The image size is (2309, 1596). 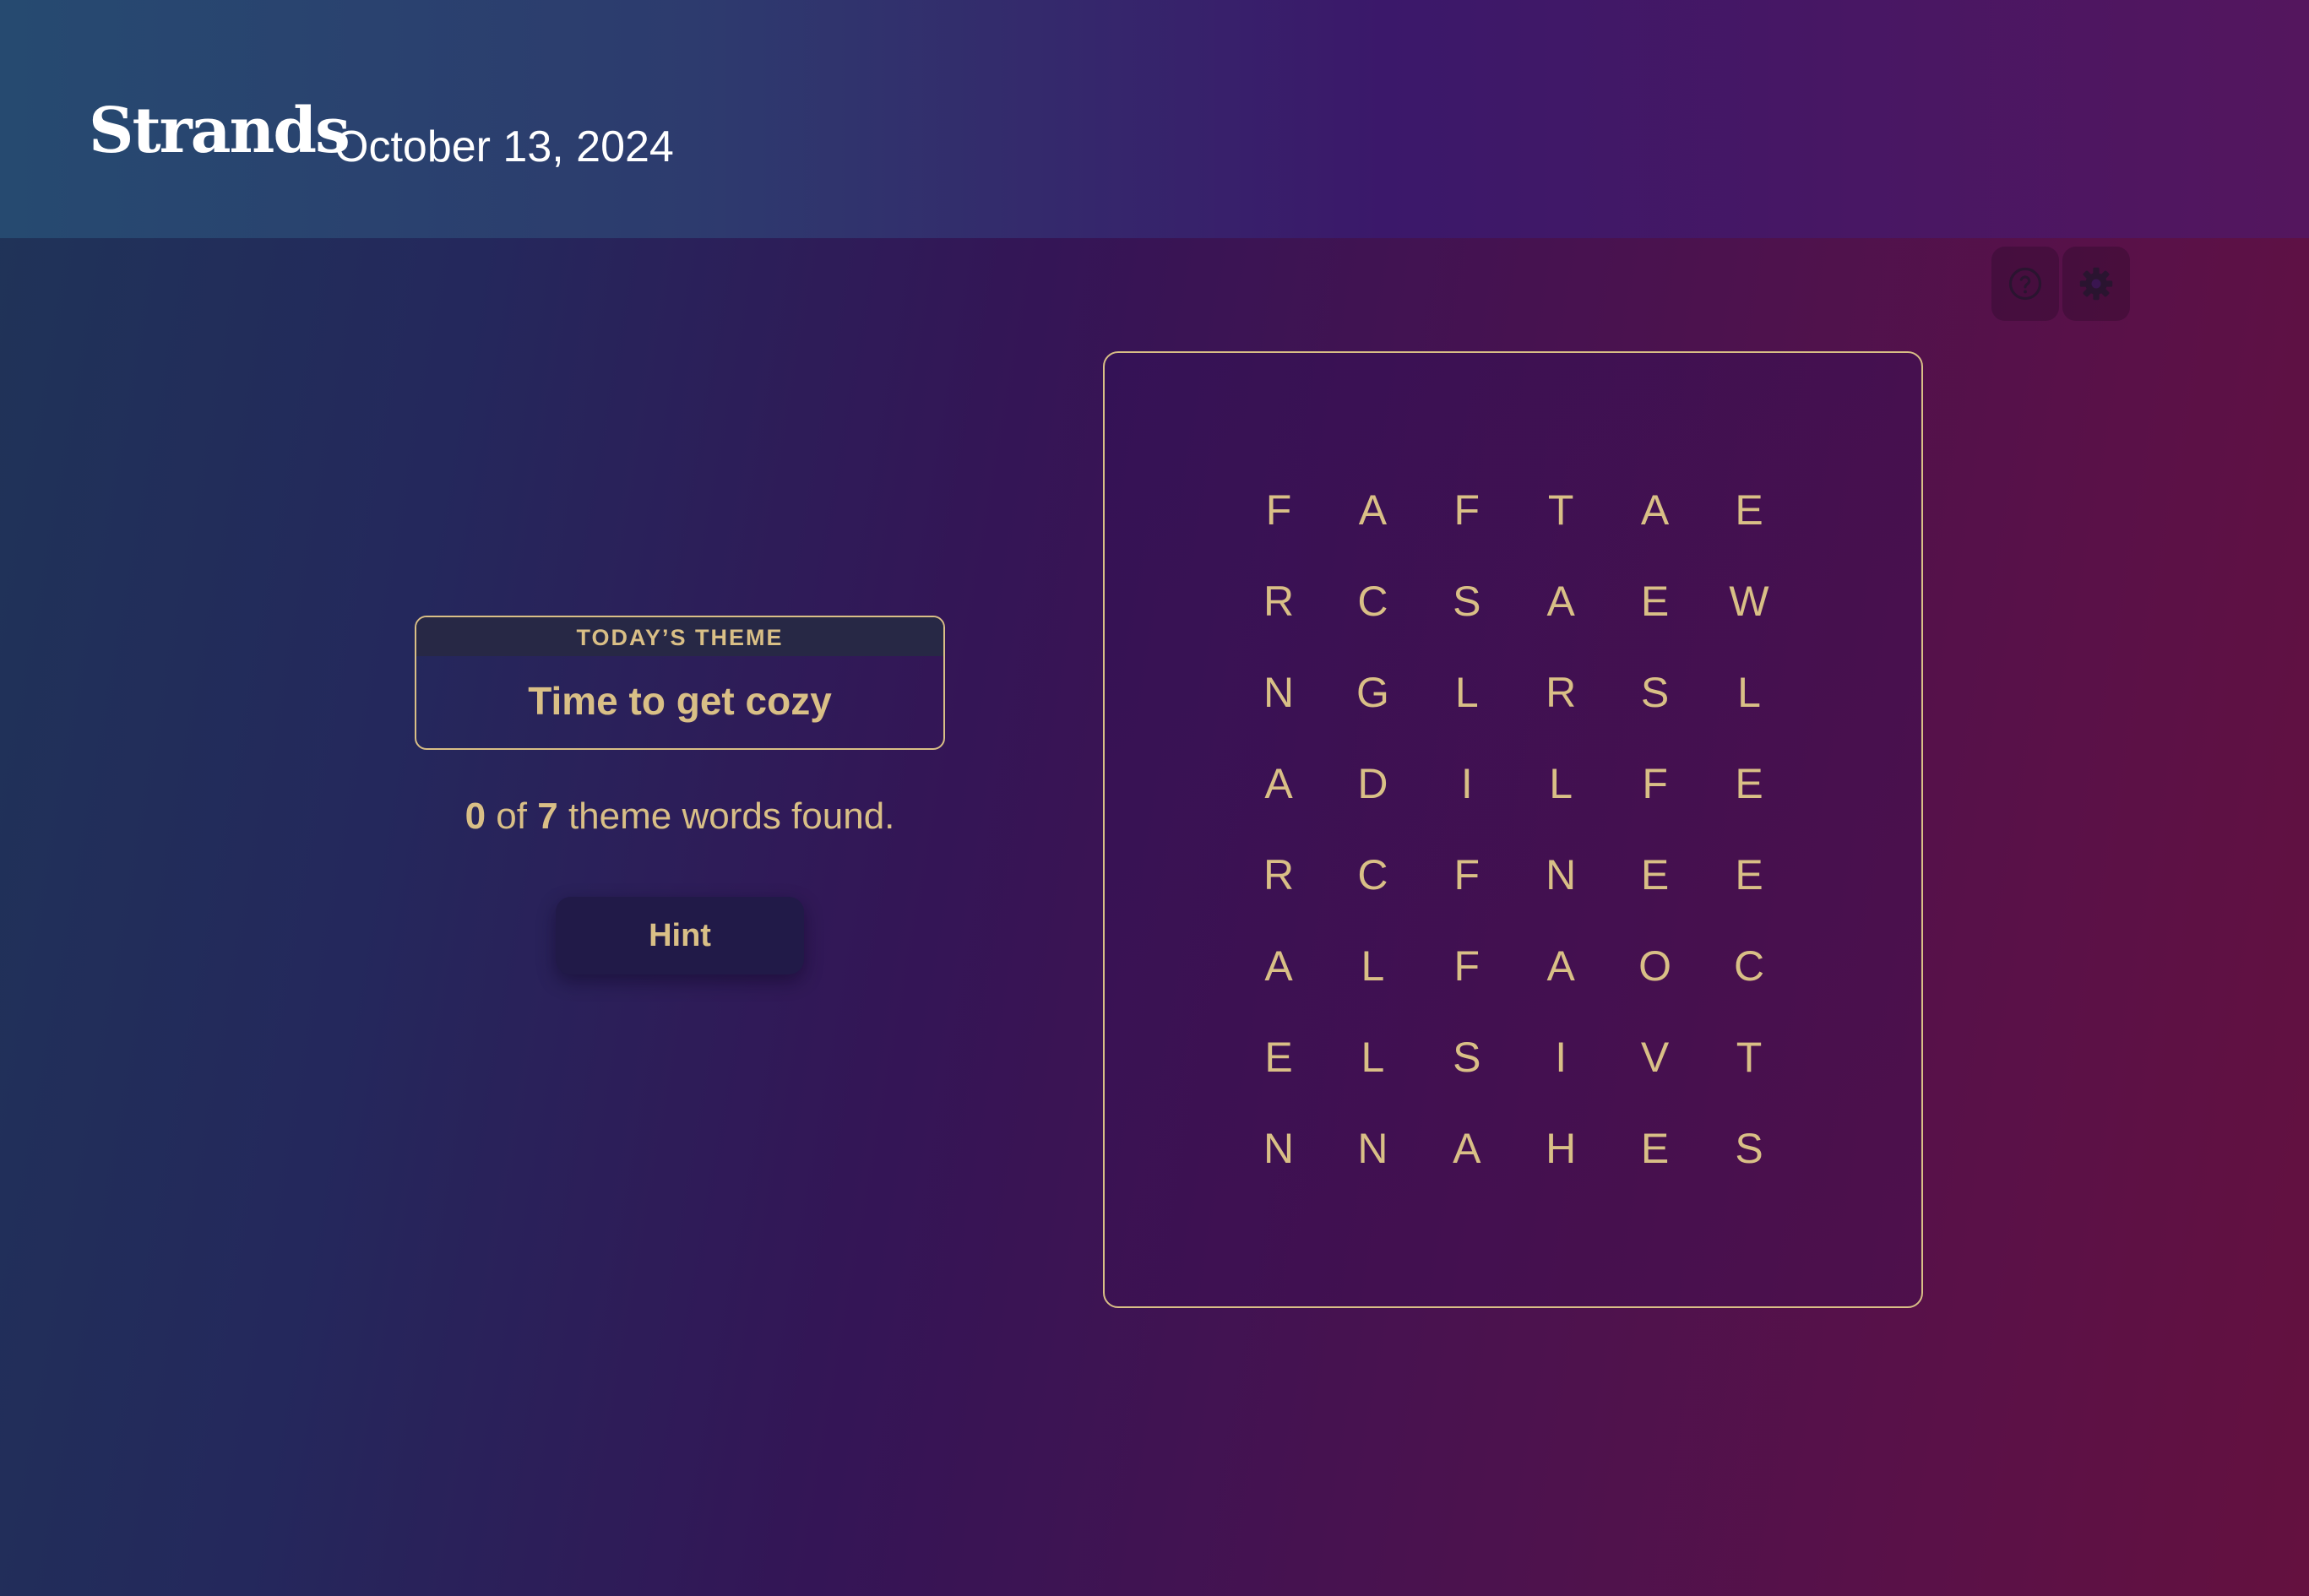 I want to click on settings-button, so click(x=2096, y=284).